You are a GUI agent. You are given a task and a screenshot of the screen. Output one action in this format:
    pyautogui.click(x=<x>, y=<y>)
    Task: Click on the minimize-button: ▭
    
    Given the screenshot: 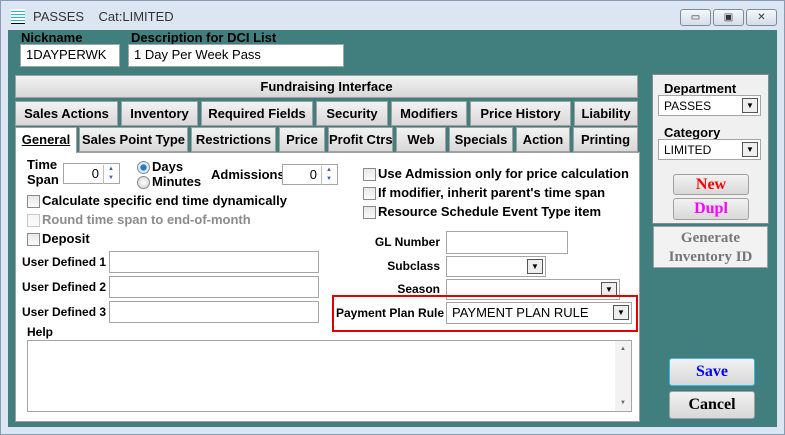 What is the action you would take?
    pyautogui.click(x=695, y=17)
    